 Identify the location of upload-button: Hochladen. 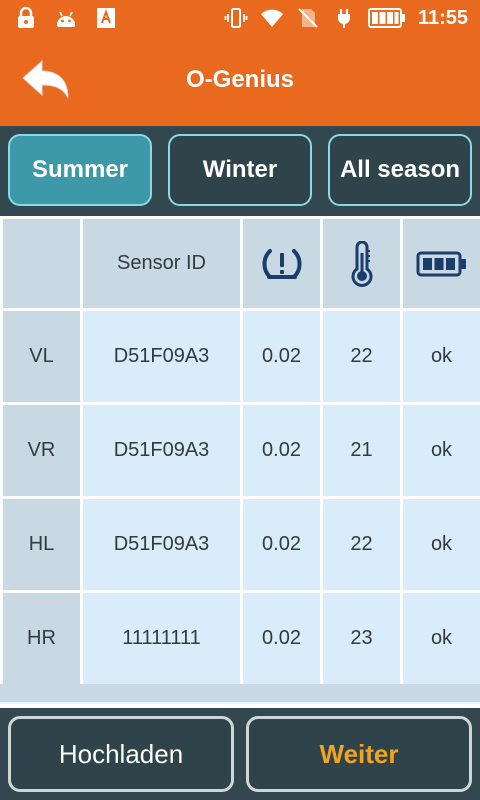
(121, 754).